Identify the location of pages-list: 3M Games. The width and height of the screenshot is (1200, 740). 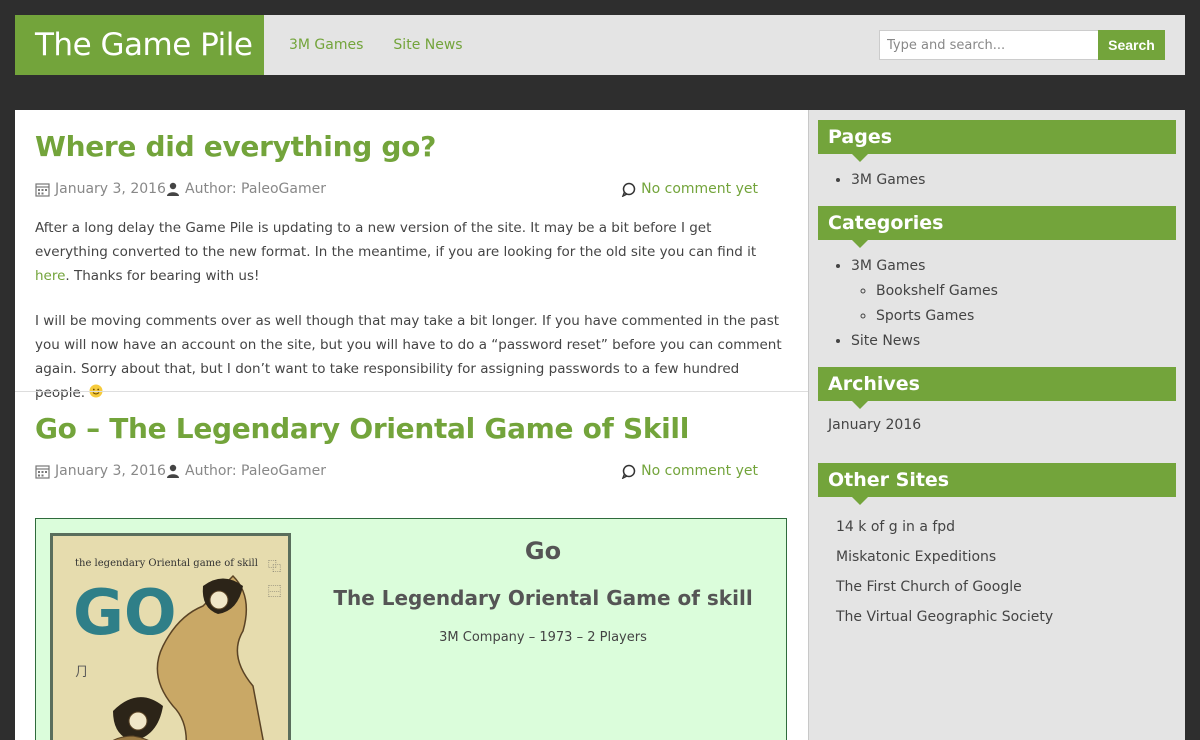
(888, 182).